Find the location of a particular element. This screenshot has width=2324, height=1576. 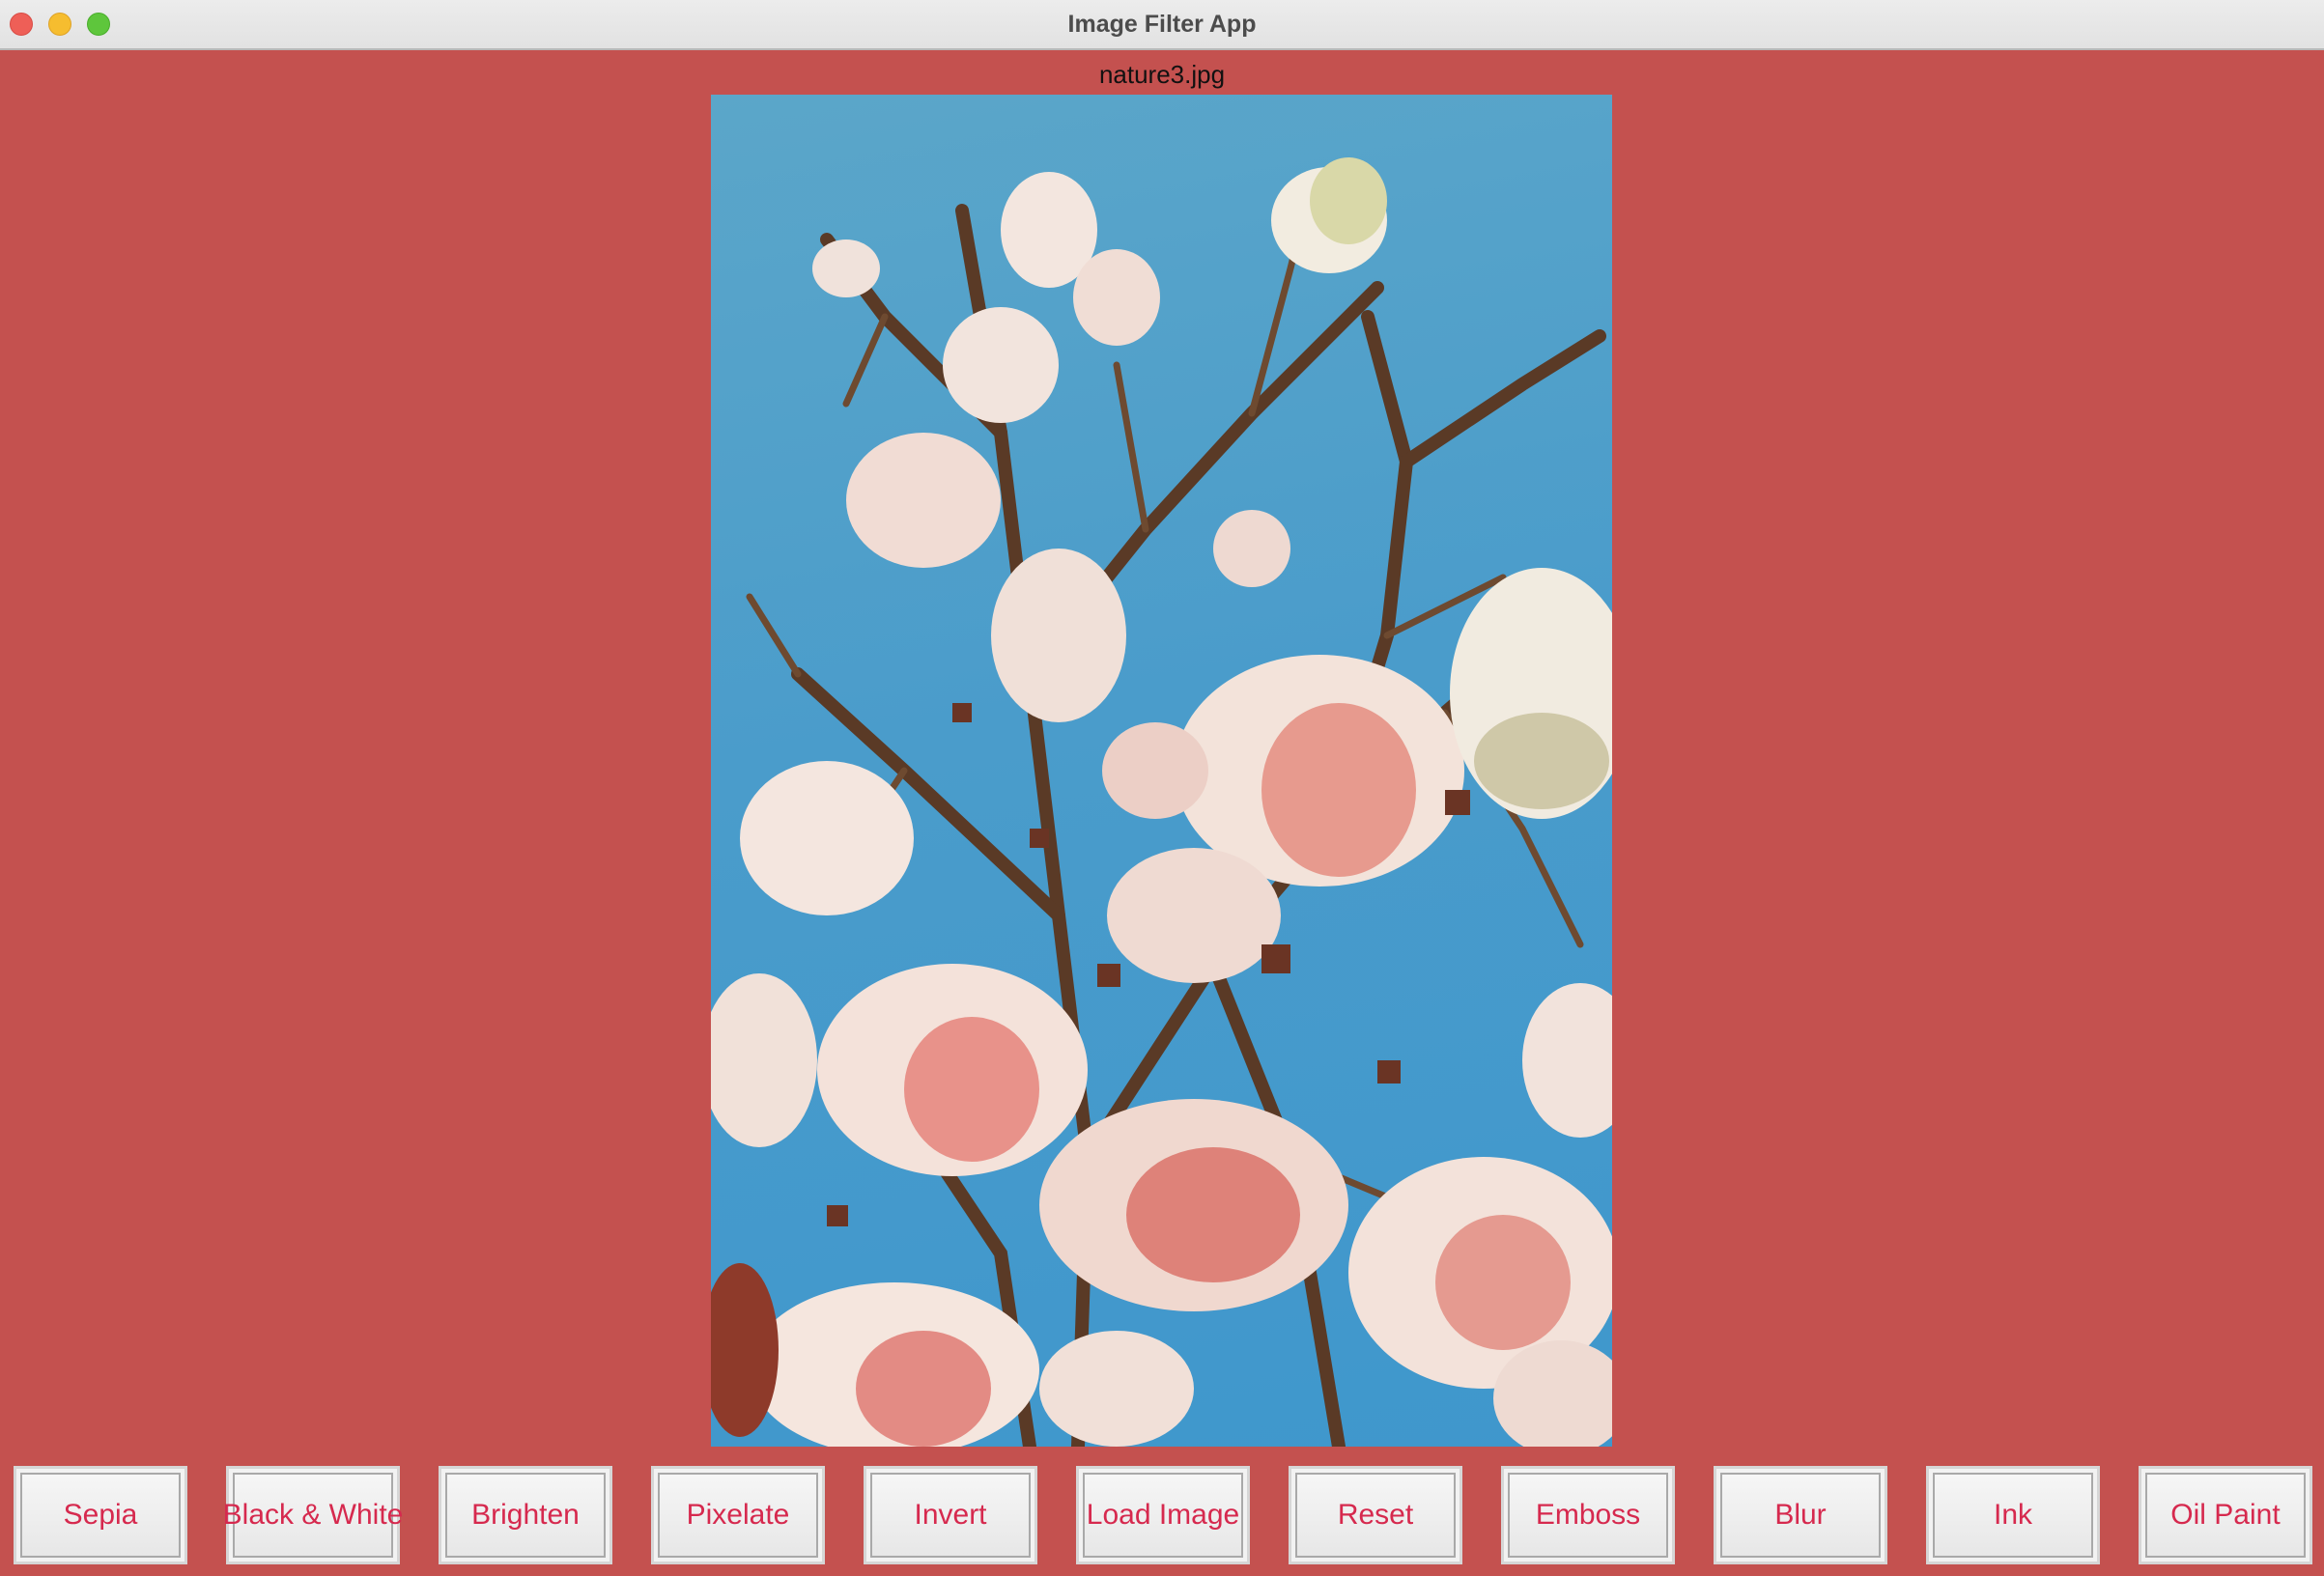

black-white-button: Black & White is located at coordinates (313, 1515).